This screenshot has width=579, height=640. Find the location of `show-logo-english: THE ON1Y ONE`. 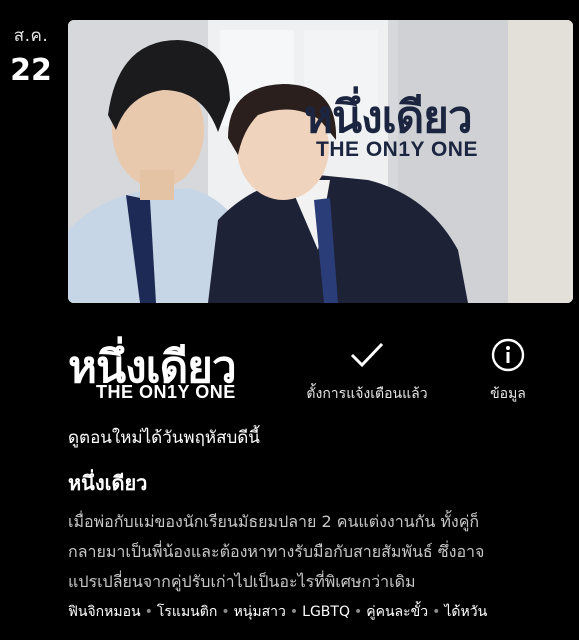

show-logo-english: THE ON1Y ONE is located at coordinates (166, 392).